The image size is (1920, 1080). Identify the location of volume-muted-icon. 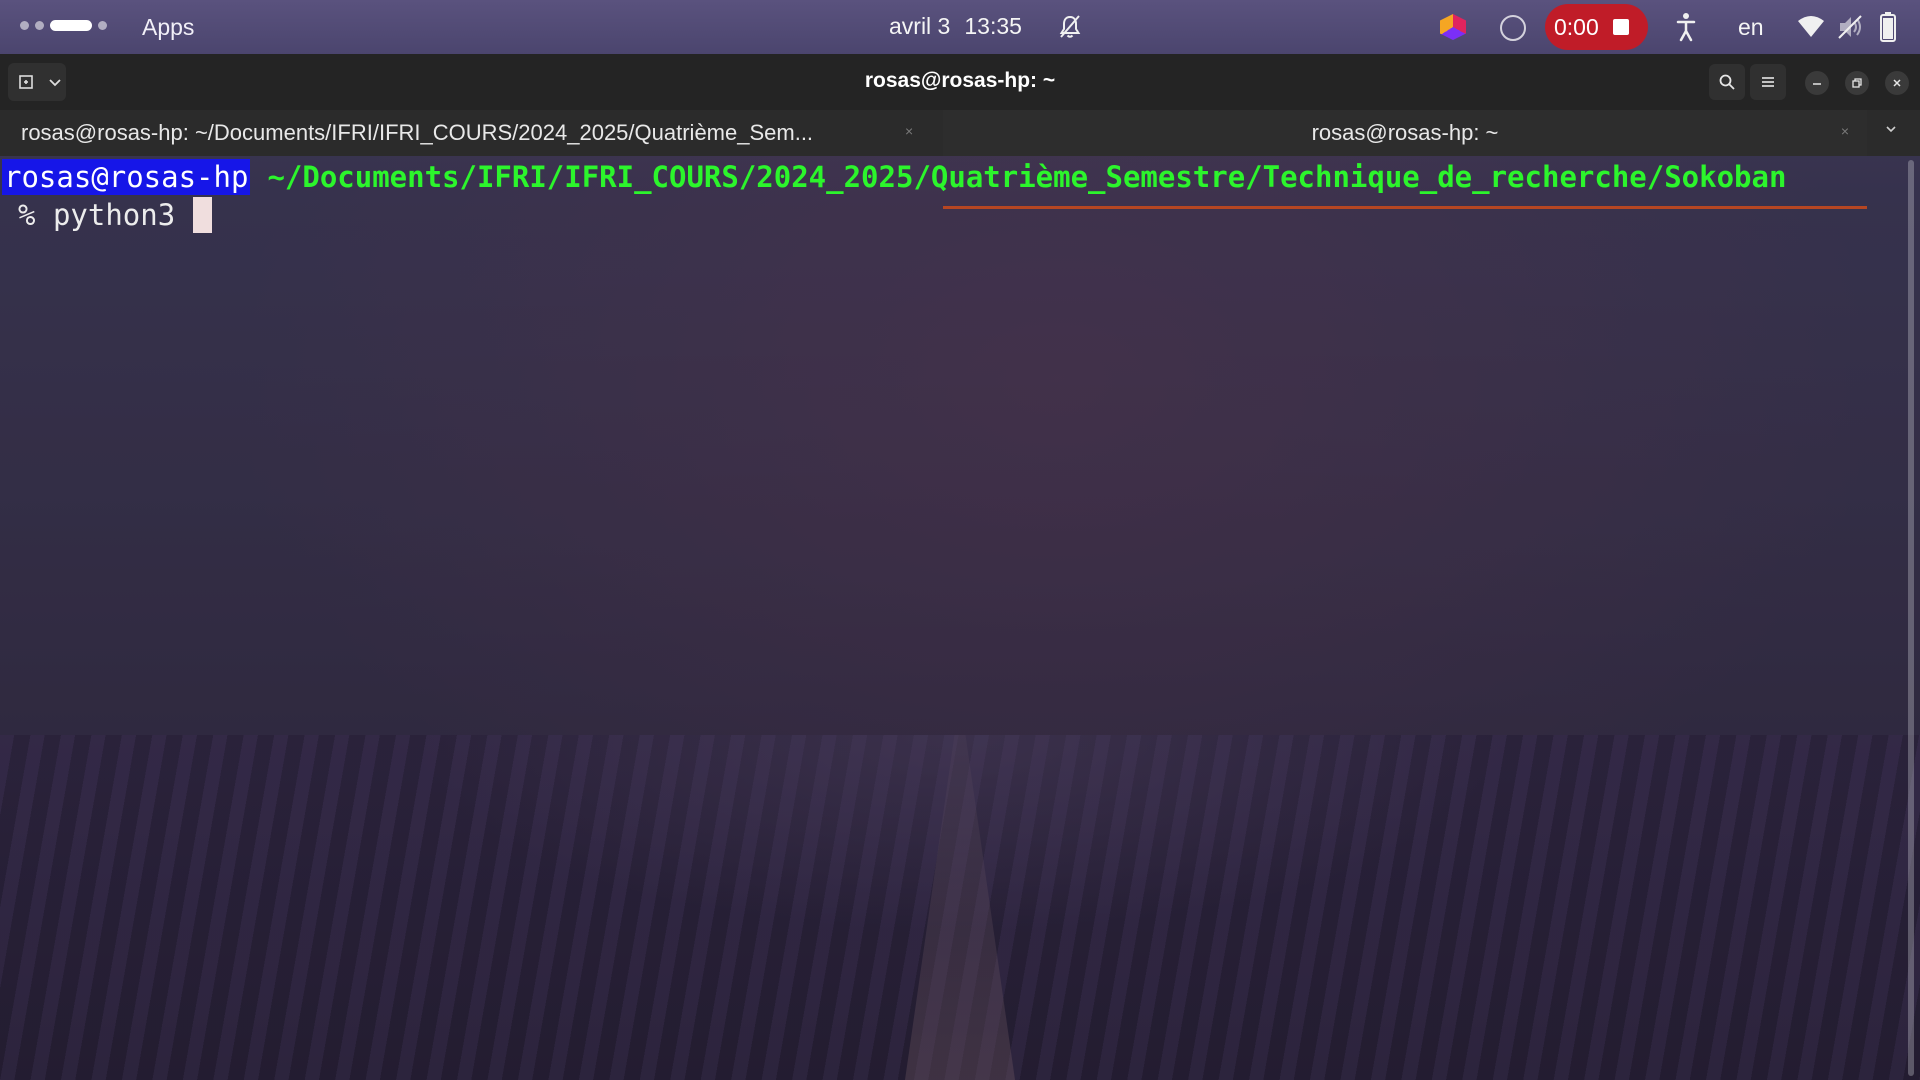
(1850, 27).